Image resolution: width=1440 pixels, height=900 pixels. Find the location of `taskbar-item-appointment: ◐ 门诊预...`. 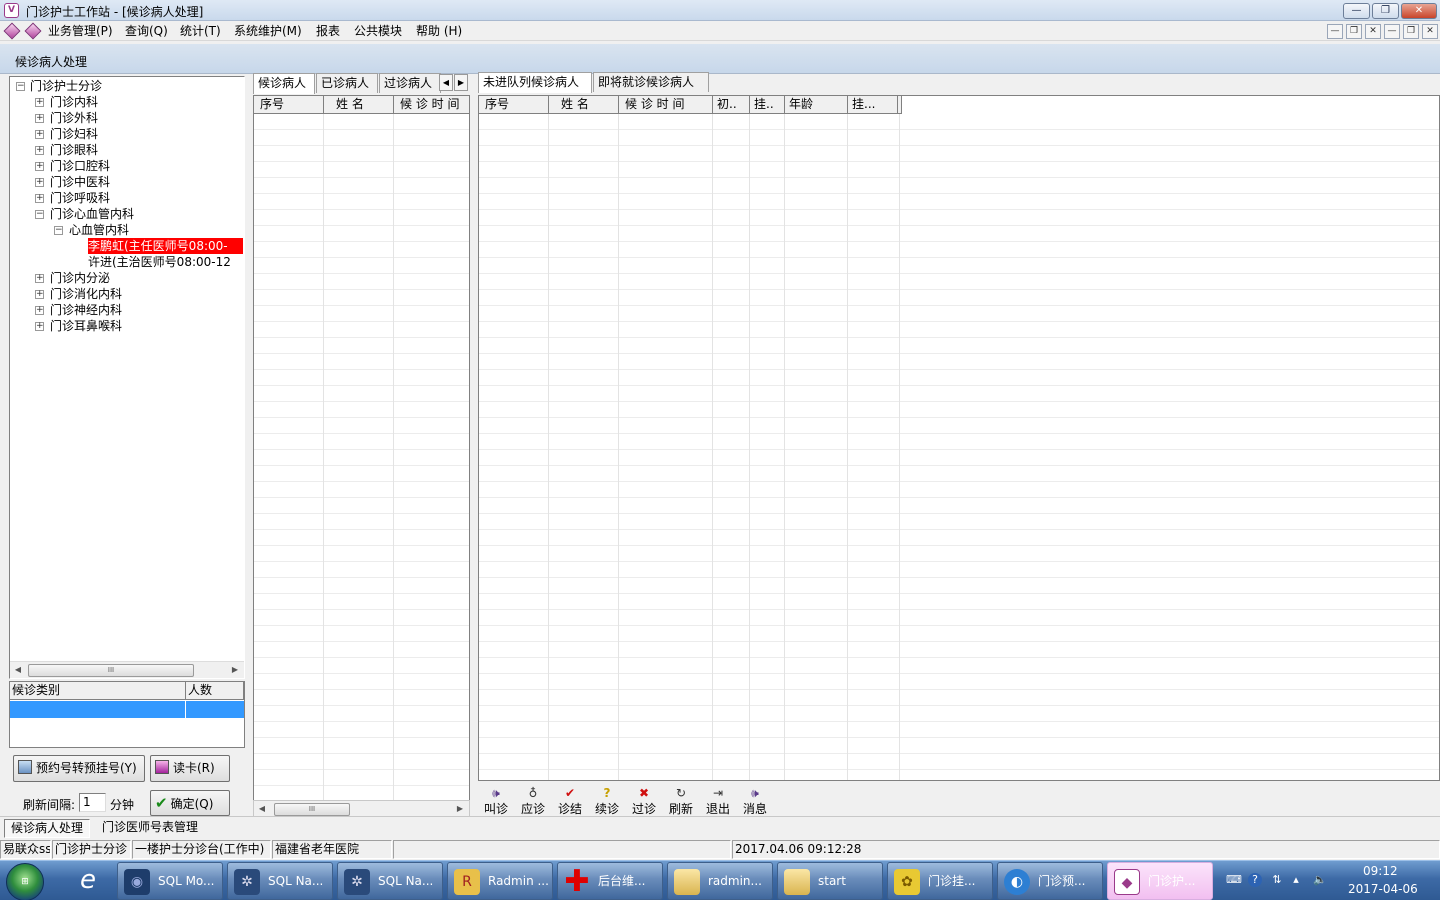

taskbar-item-appointment: ◐ 门诊预... is located at coordinates (1050, 881).